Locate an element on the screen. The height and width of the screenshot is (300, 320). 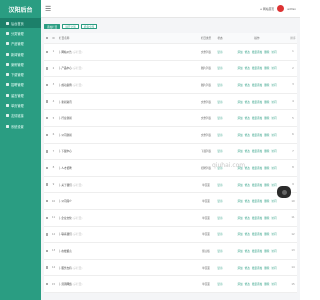
select-all-checkbox is located at coordinates (47, 38).